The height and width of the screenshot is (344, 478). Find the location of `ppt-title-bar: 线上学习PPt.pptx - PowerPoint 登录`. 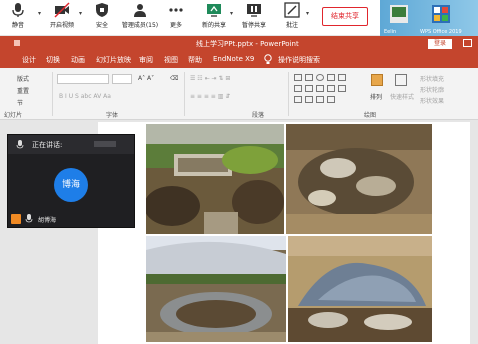

ppt-title-bar: 线上学习PPt.pptx - PowerPoint 登录 is located at coordinates (239, 43).